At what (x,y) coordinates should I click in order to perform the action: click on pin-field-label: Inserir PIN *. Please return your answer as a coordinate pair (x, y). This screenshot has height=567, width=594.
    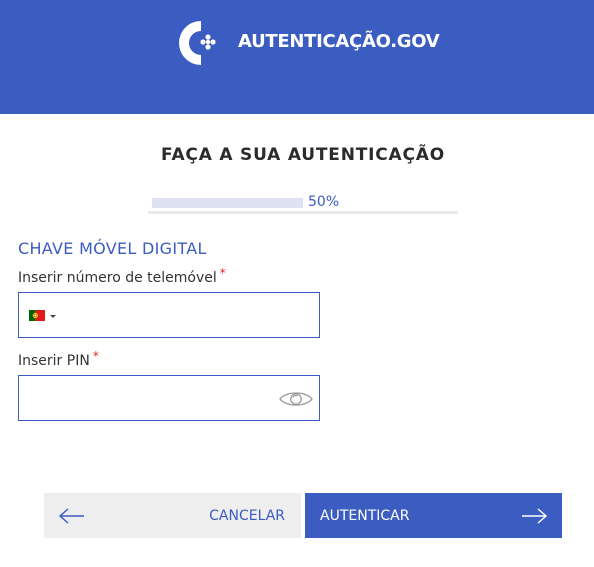
    Looking at the image, I should click on (58, 359).